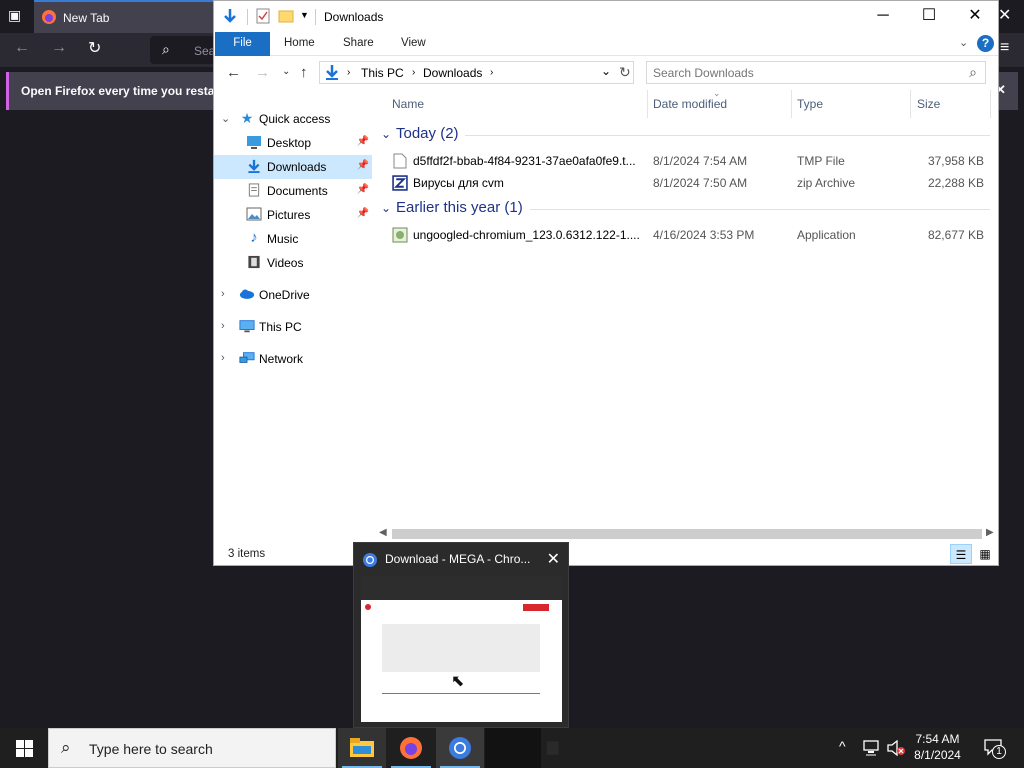  What do you see at coordinates (304, 15) in the screenshot?
I see `qat-dropdown-icon: ▼` at bounding box center [304, 15].